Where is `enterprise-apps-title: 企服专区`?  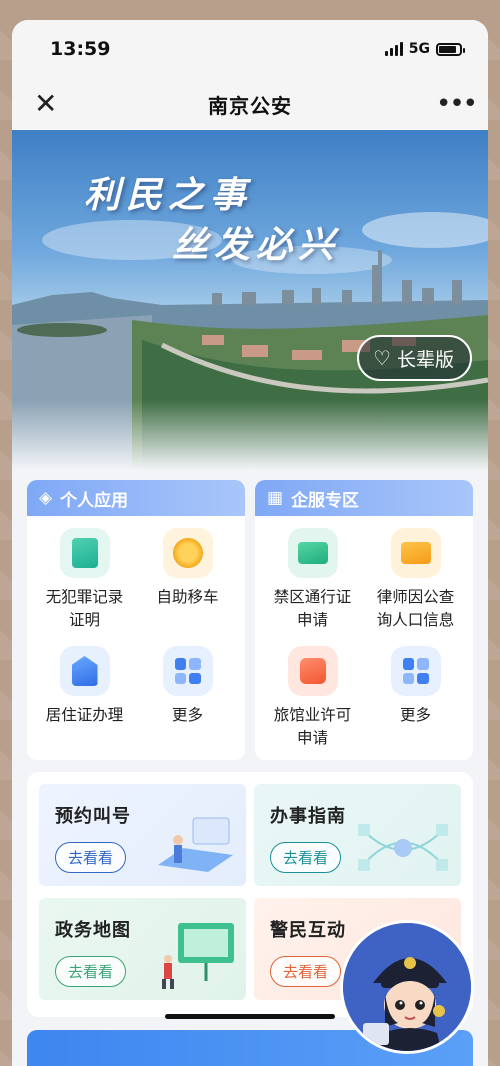 enterprise-apps-title: 企服专区 is located at coordinates (325, 500).